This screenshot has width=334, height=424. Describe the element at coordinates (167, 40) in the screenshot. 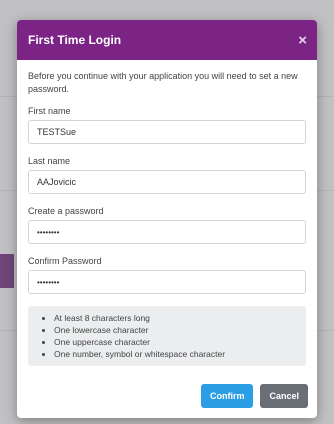

I see `dialog-header: First Time Login ×` at that location.